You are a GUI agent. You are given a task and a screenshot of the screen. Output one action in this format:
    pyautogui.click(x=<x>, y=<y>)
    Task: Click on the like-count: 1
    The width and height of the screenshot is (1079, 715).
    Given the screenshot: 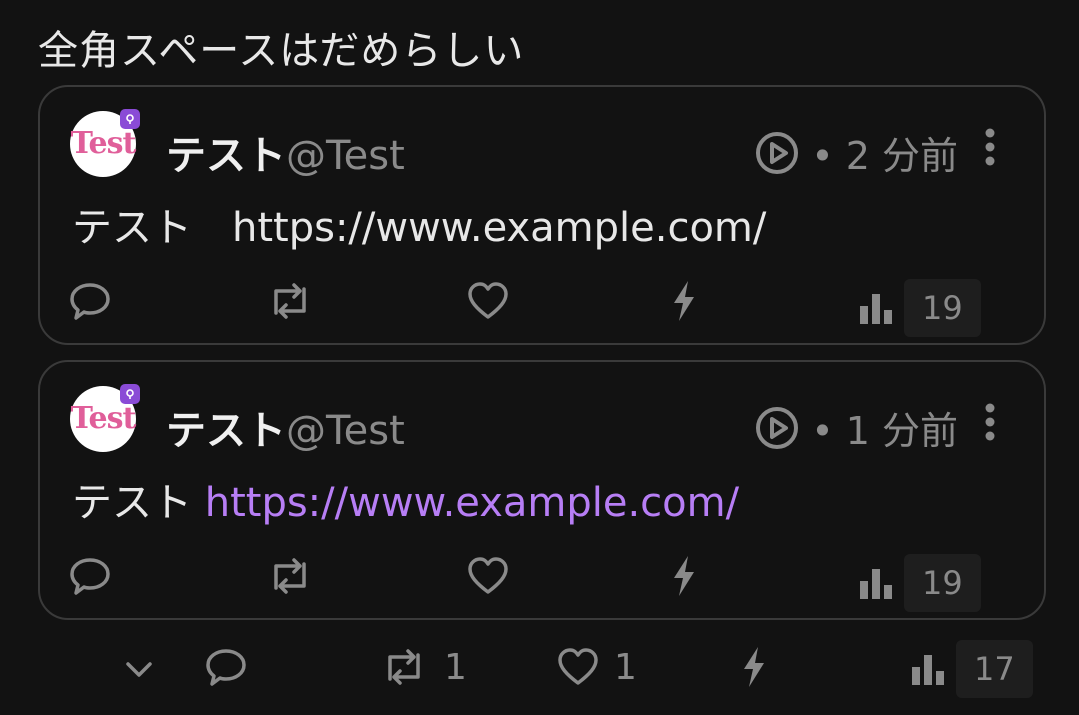 What is the action you would take?
    pyautogui.click(x=625, y=667)
    